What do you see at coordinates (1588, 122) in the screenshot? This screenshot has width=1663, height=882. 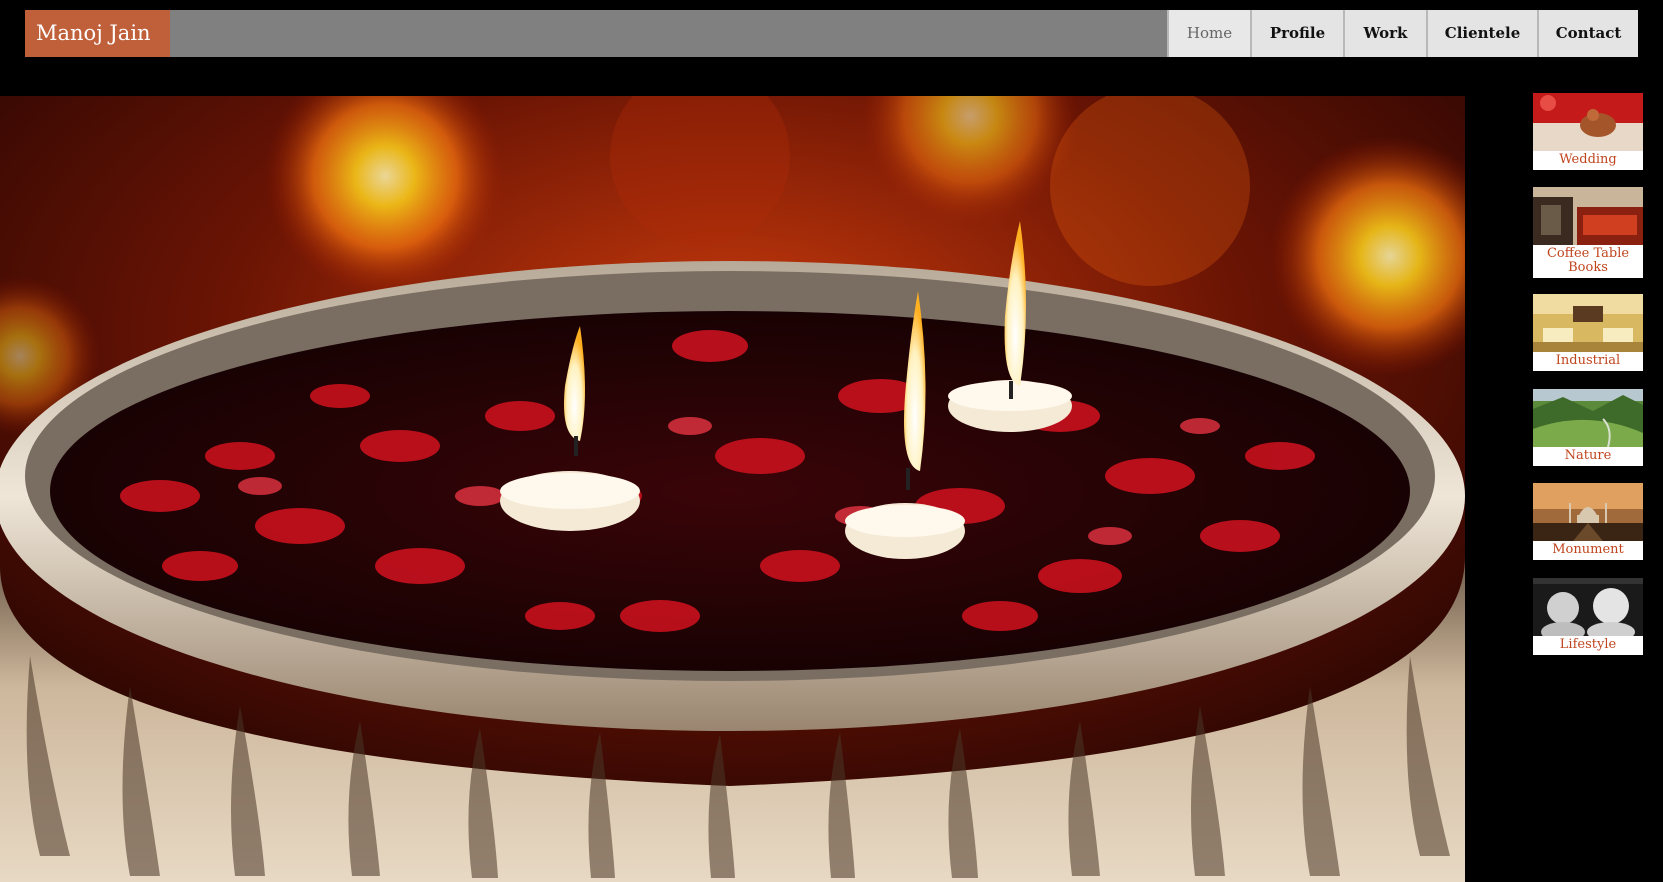 I see `wedding-thumbnail` at bounding box center [1588, 122].